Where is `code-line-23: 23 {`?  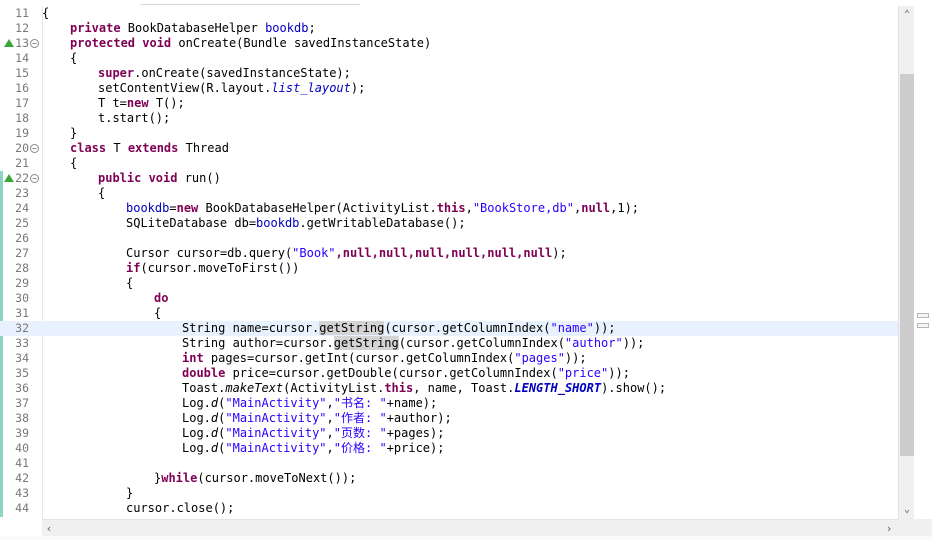 code-line-23: 23 { is located at coordinates (449, 193).